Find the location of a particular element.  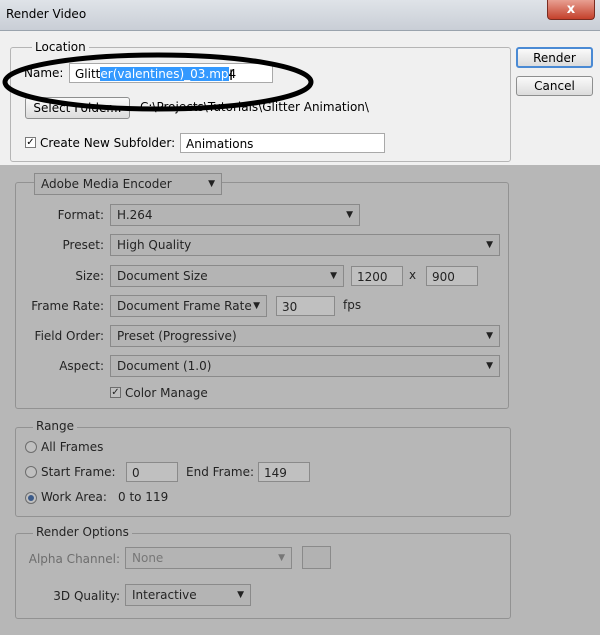

start-frame-radio is located at coordinates (31, 472).